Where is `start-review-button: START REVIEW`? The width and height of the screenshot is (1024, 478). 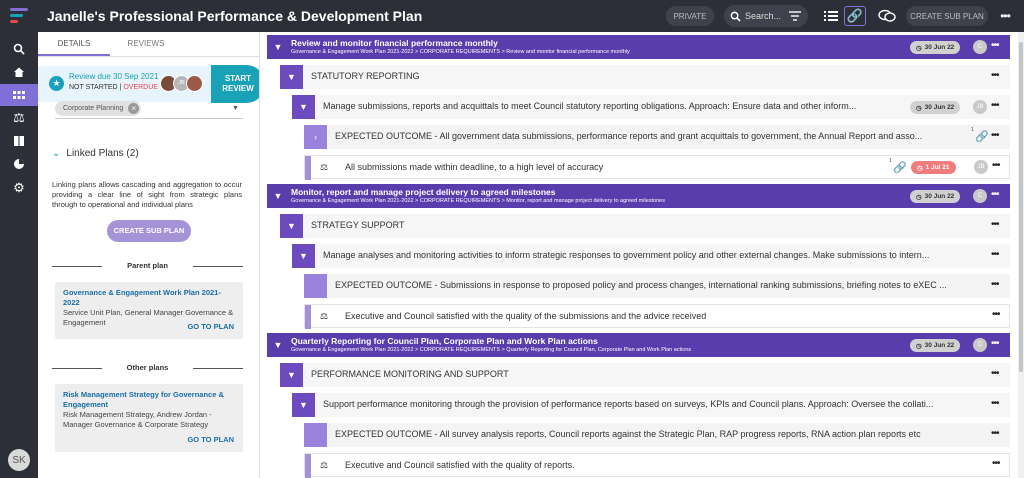
start-review-button: START REVIEW is located at coordinates (235, 84).